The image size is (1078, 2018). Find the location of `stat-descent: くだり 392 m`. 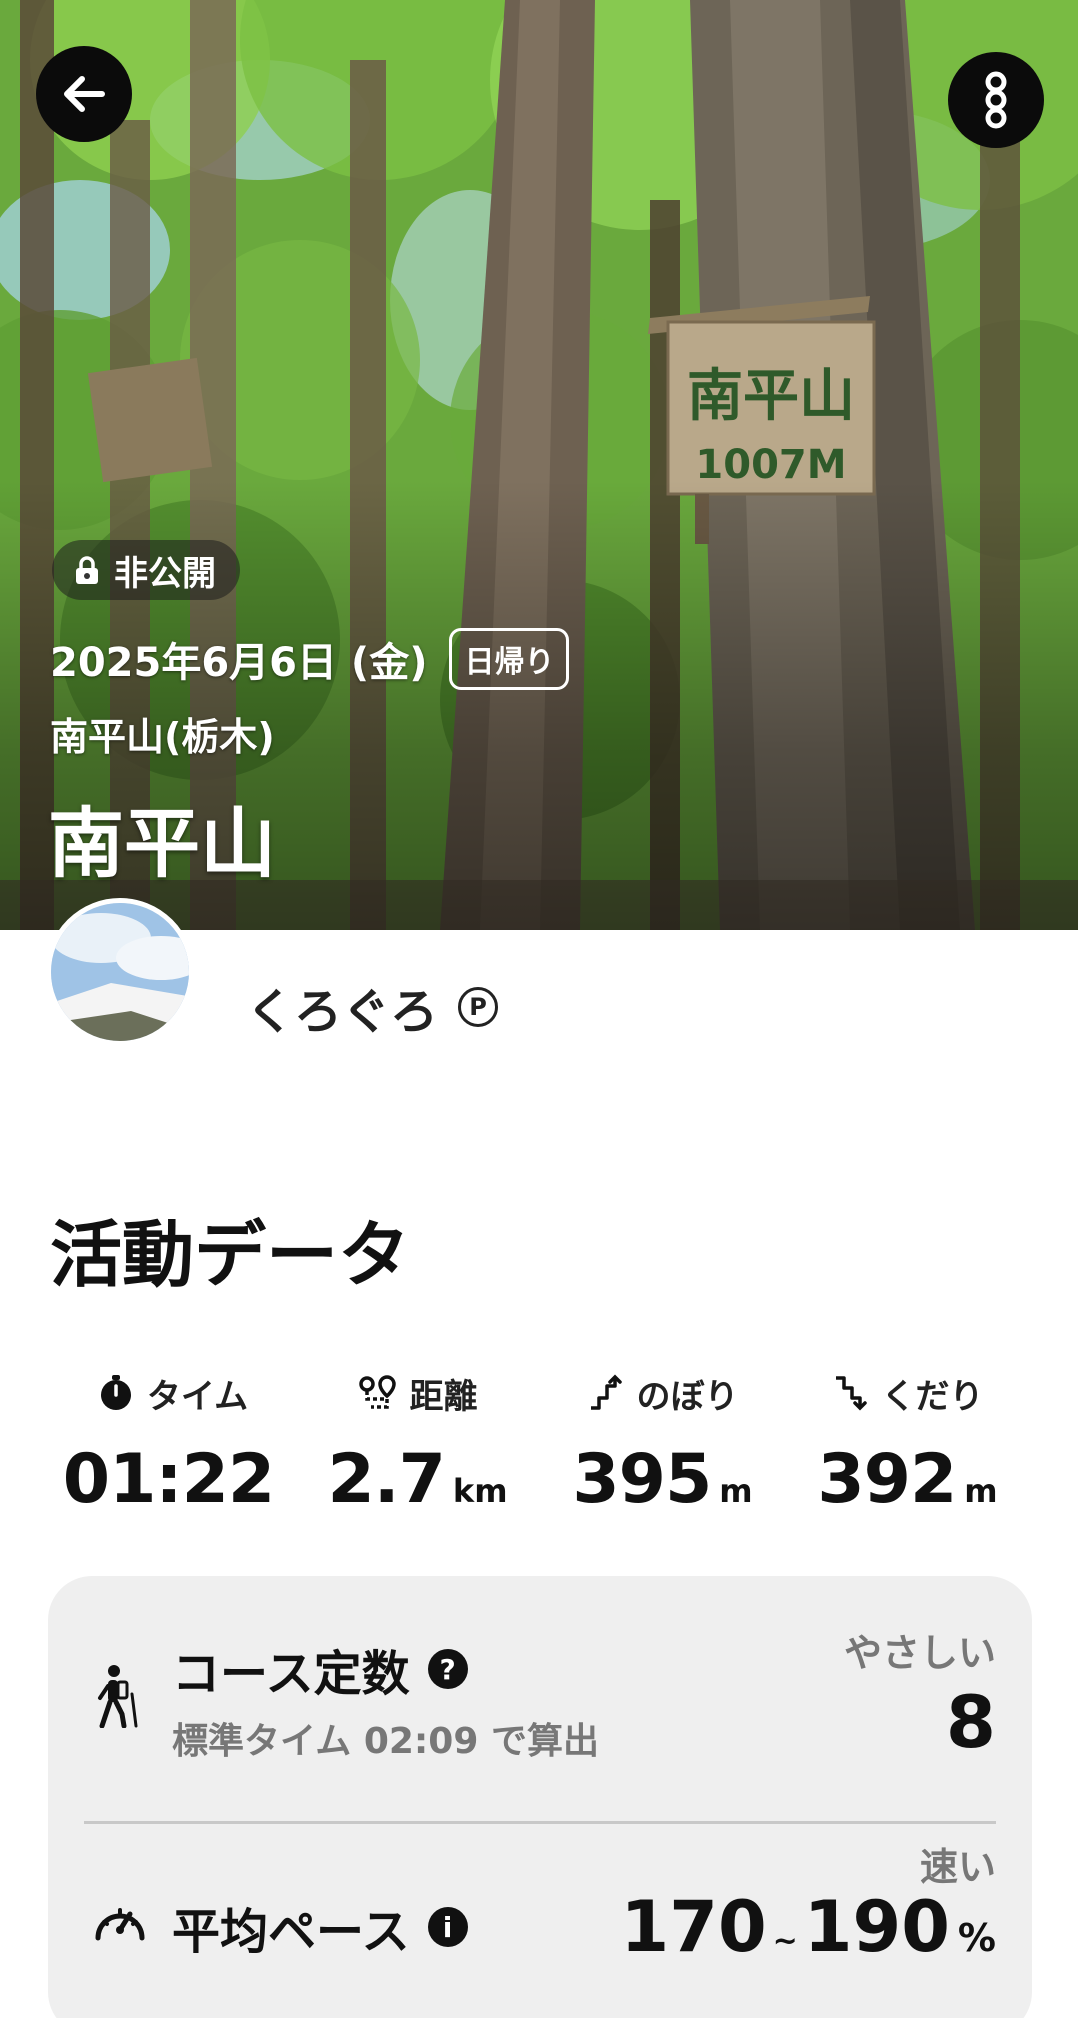

stat-descent: くだり 392 m is located at coordinates (907, 1443).